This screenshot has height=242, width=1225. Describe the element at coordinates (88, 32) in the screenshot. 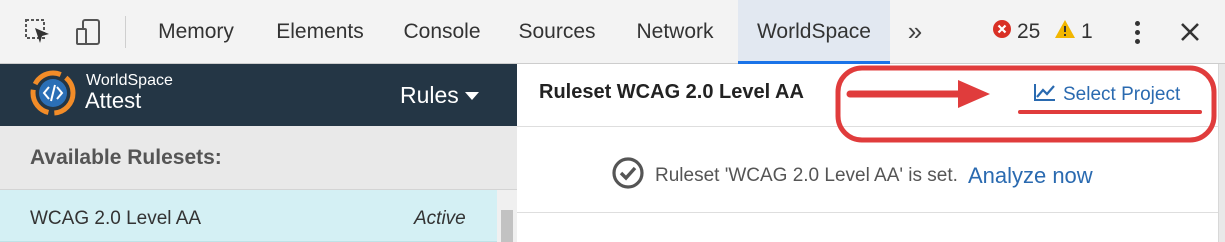

I see `device-toggle-icon` at that location.